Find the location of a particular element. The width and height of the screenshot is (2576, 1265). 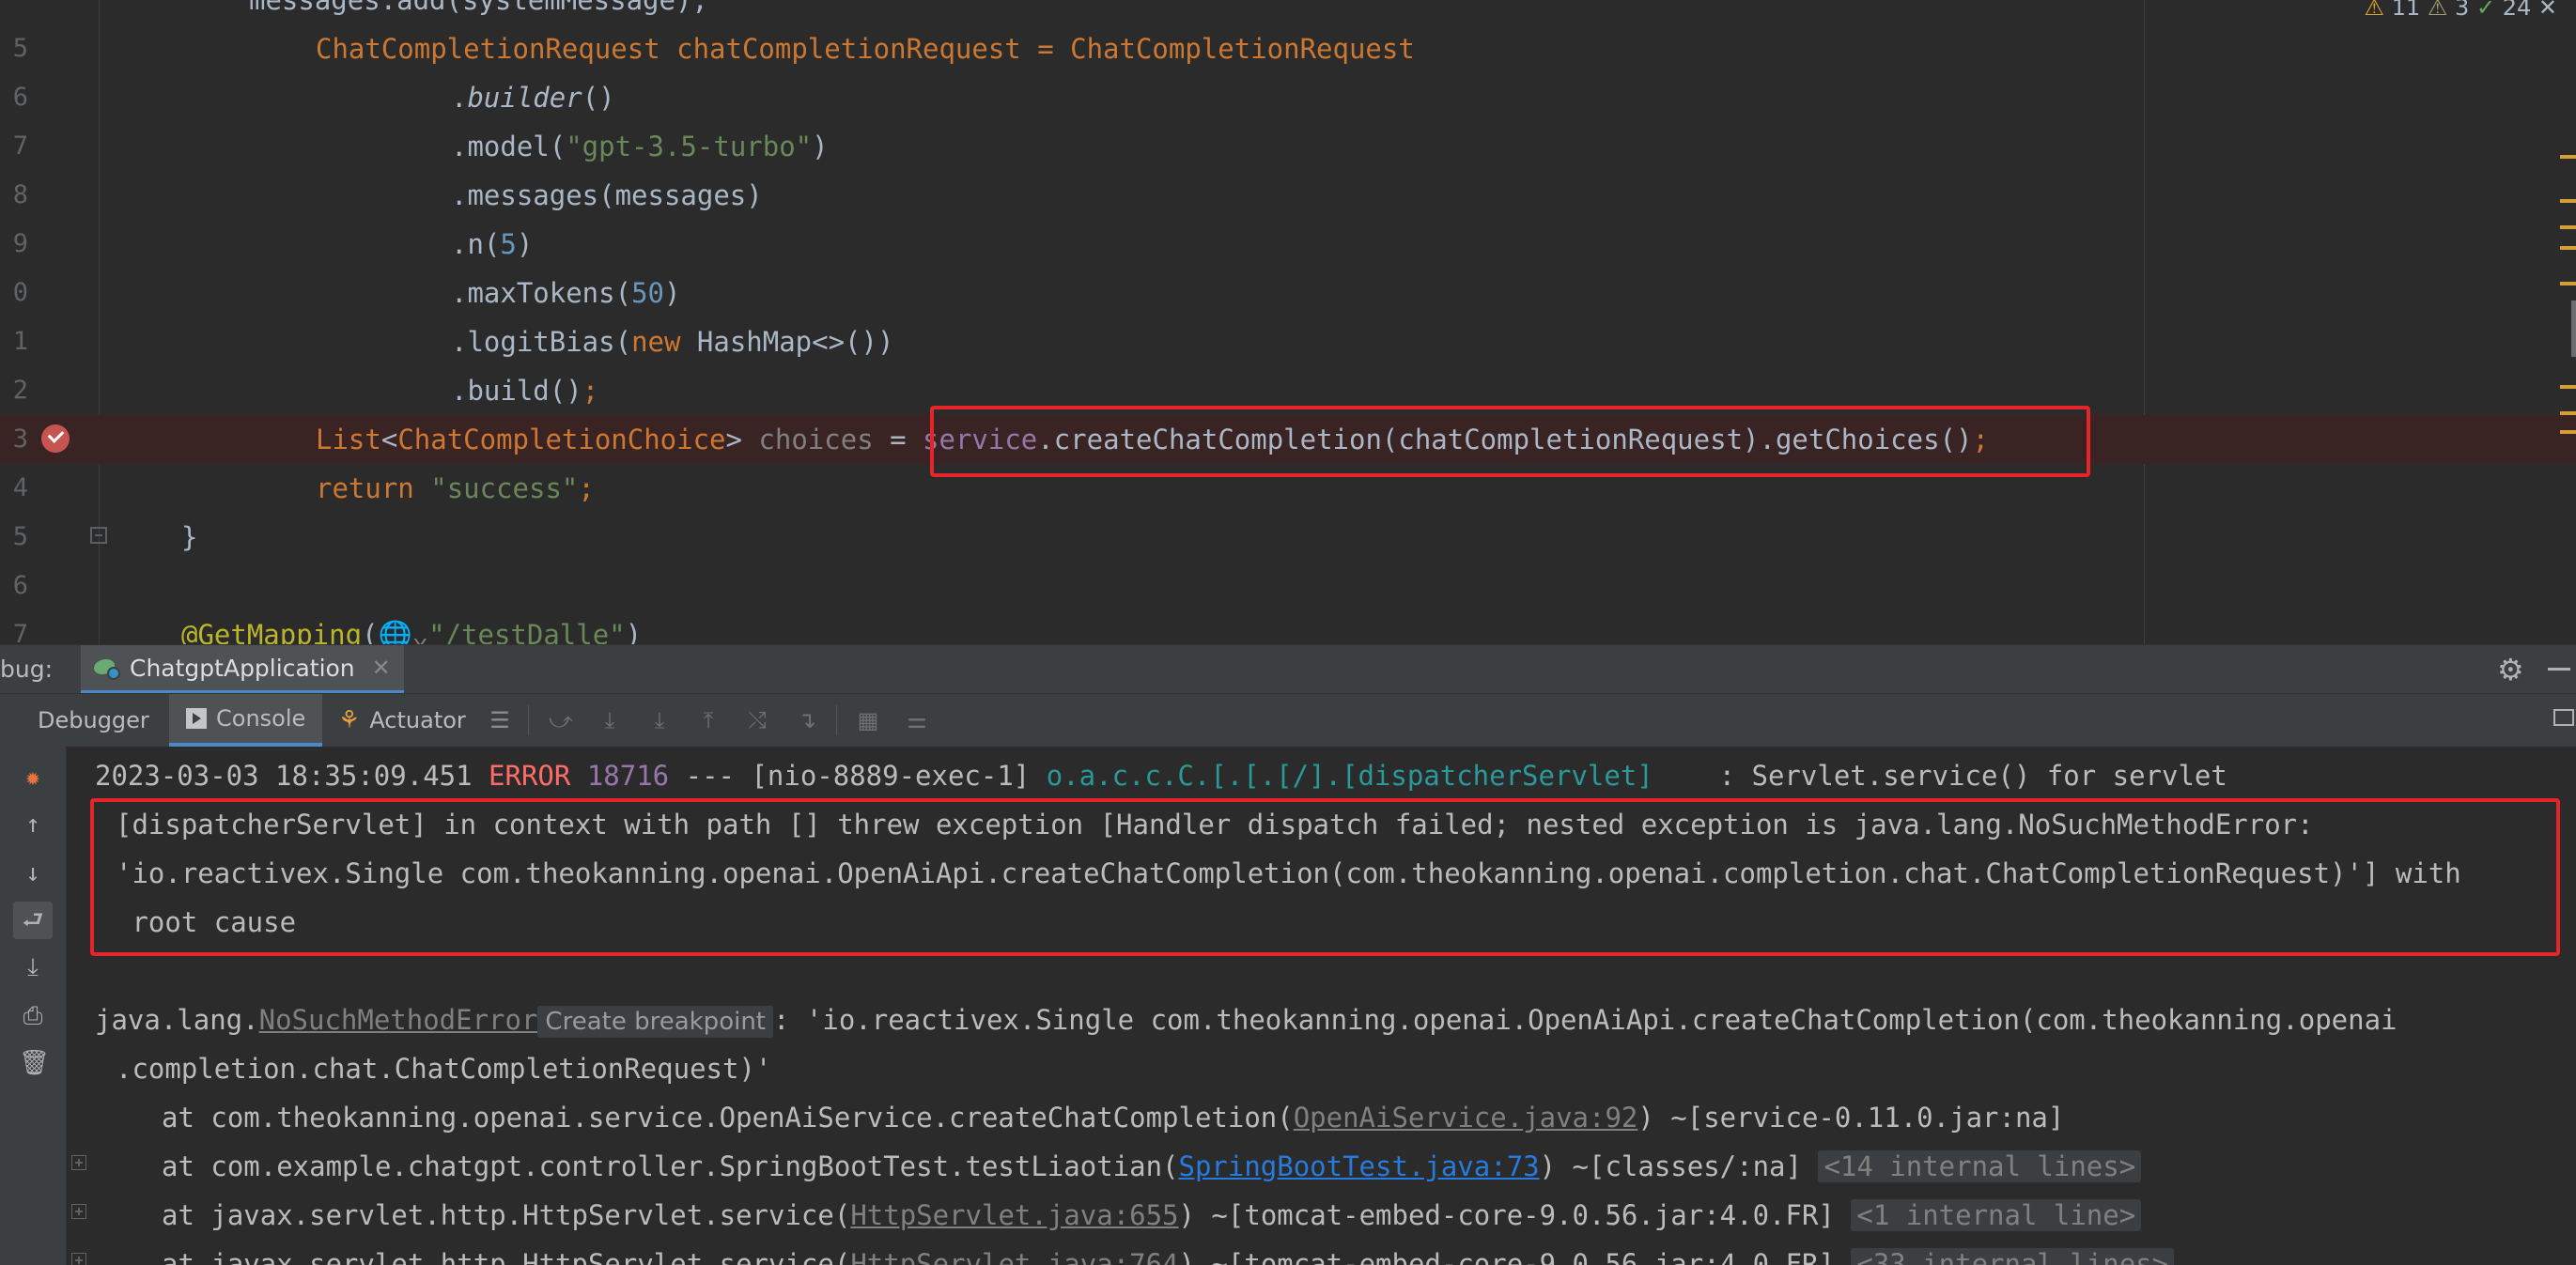

show-execution-point-icon: ⤻ is located at coordinates (561, 720).